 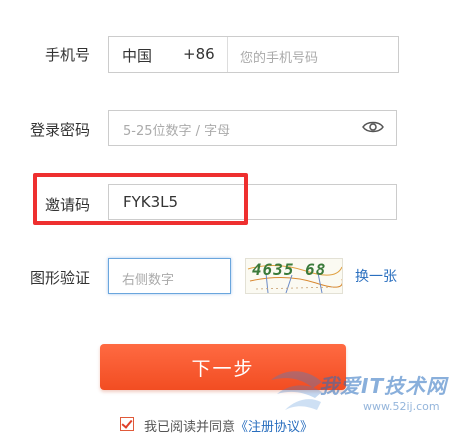 What do you see at coordinates (376, 276) in the screenshot?
I see `refresh-captcha-link: 换一张` at bounding box center [376, 276].